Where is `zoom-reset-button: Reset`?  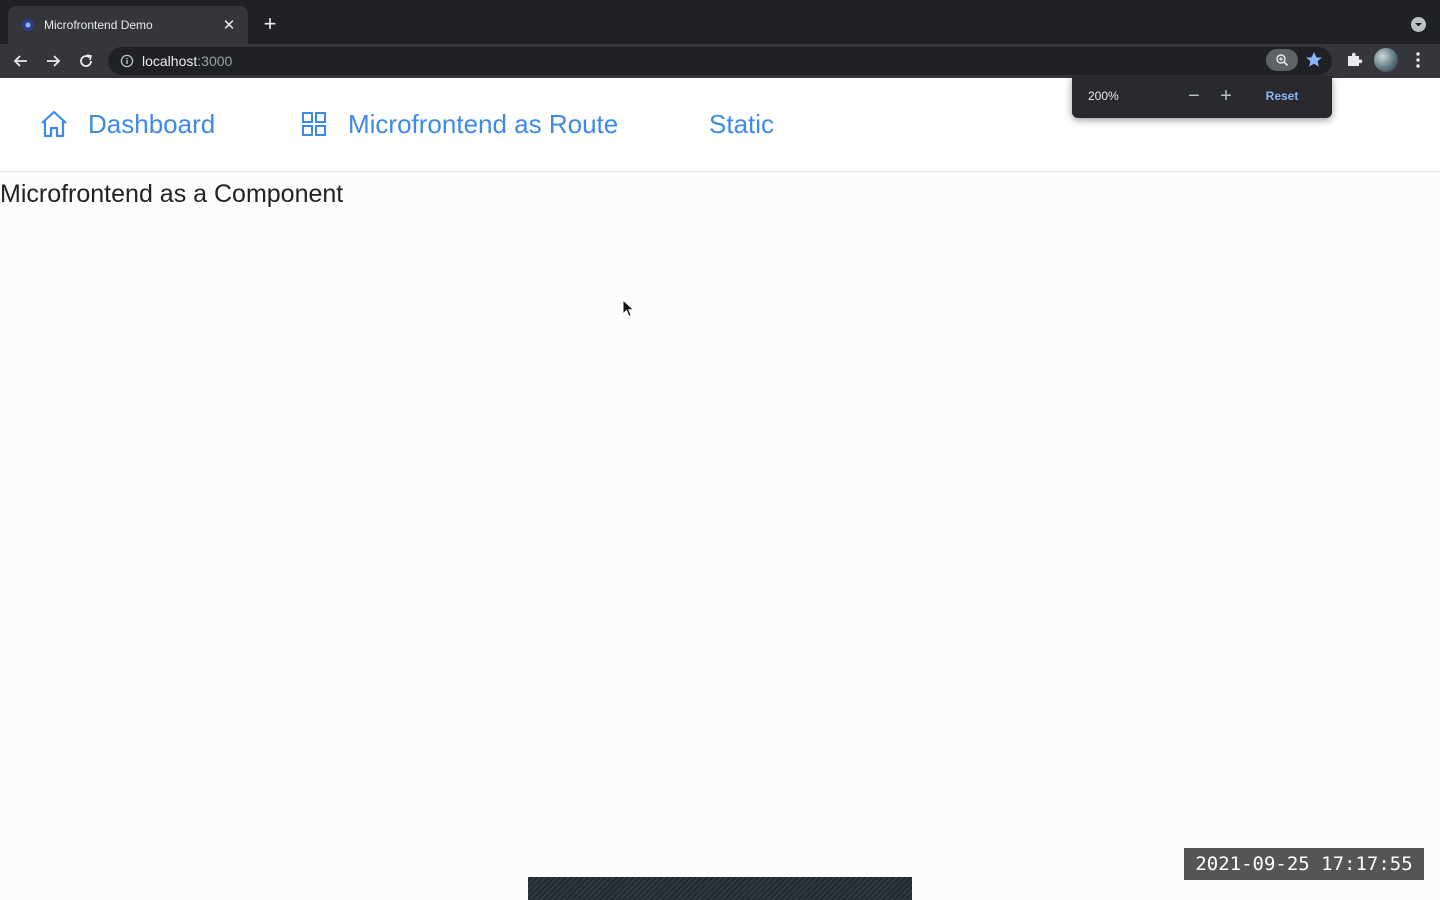 zoom-reset-button: Reset is located at coordinates (1282, 96).